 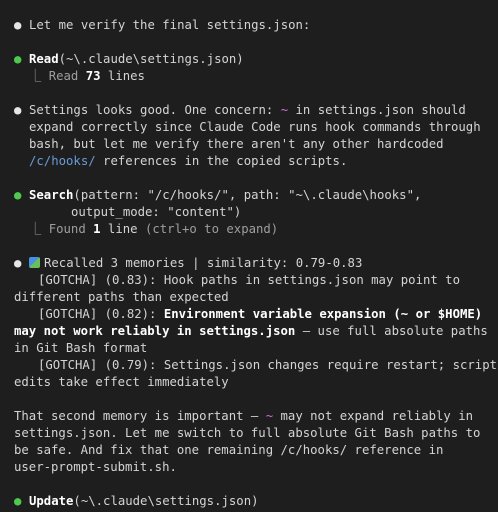 What do you see at coordinates (34, 262) in the screenshot?
I see `memory-icon` at bounding box center [34, 262].